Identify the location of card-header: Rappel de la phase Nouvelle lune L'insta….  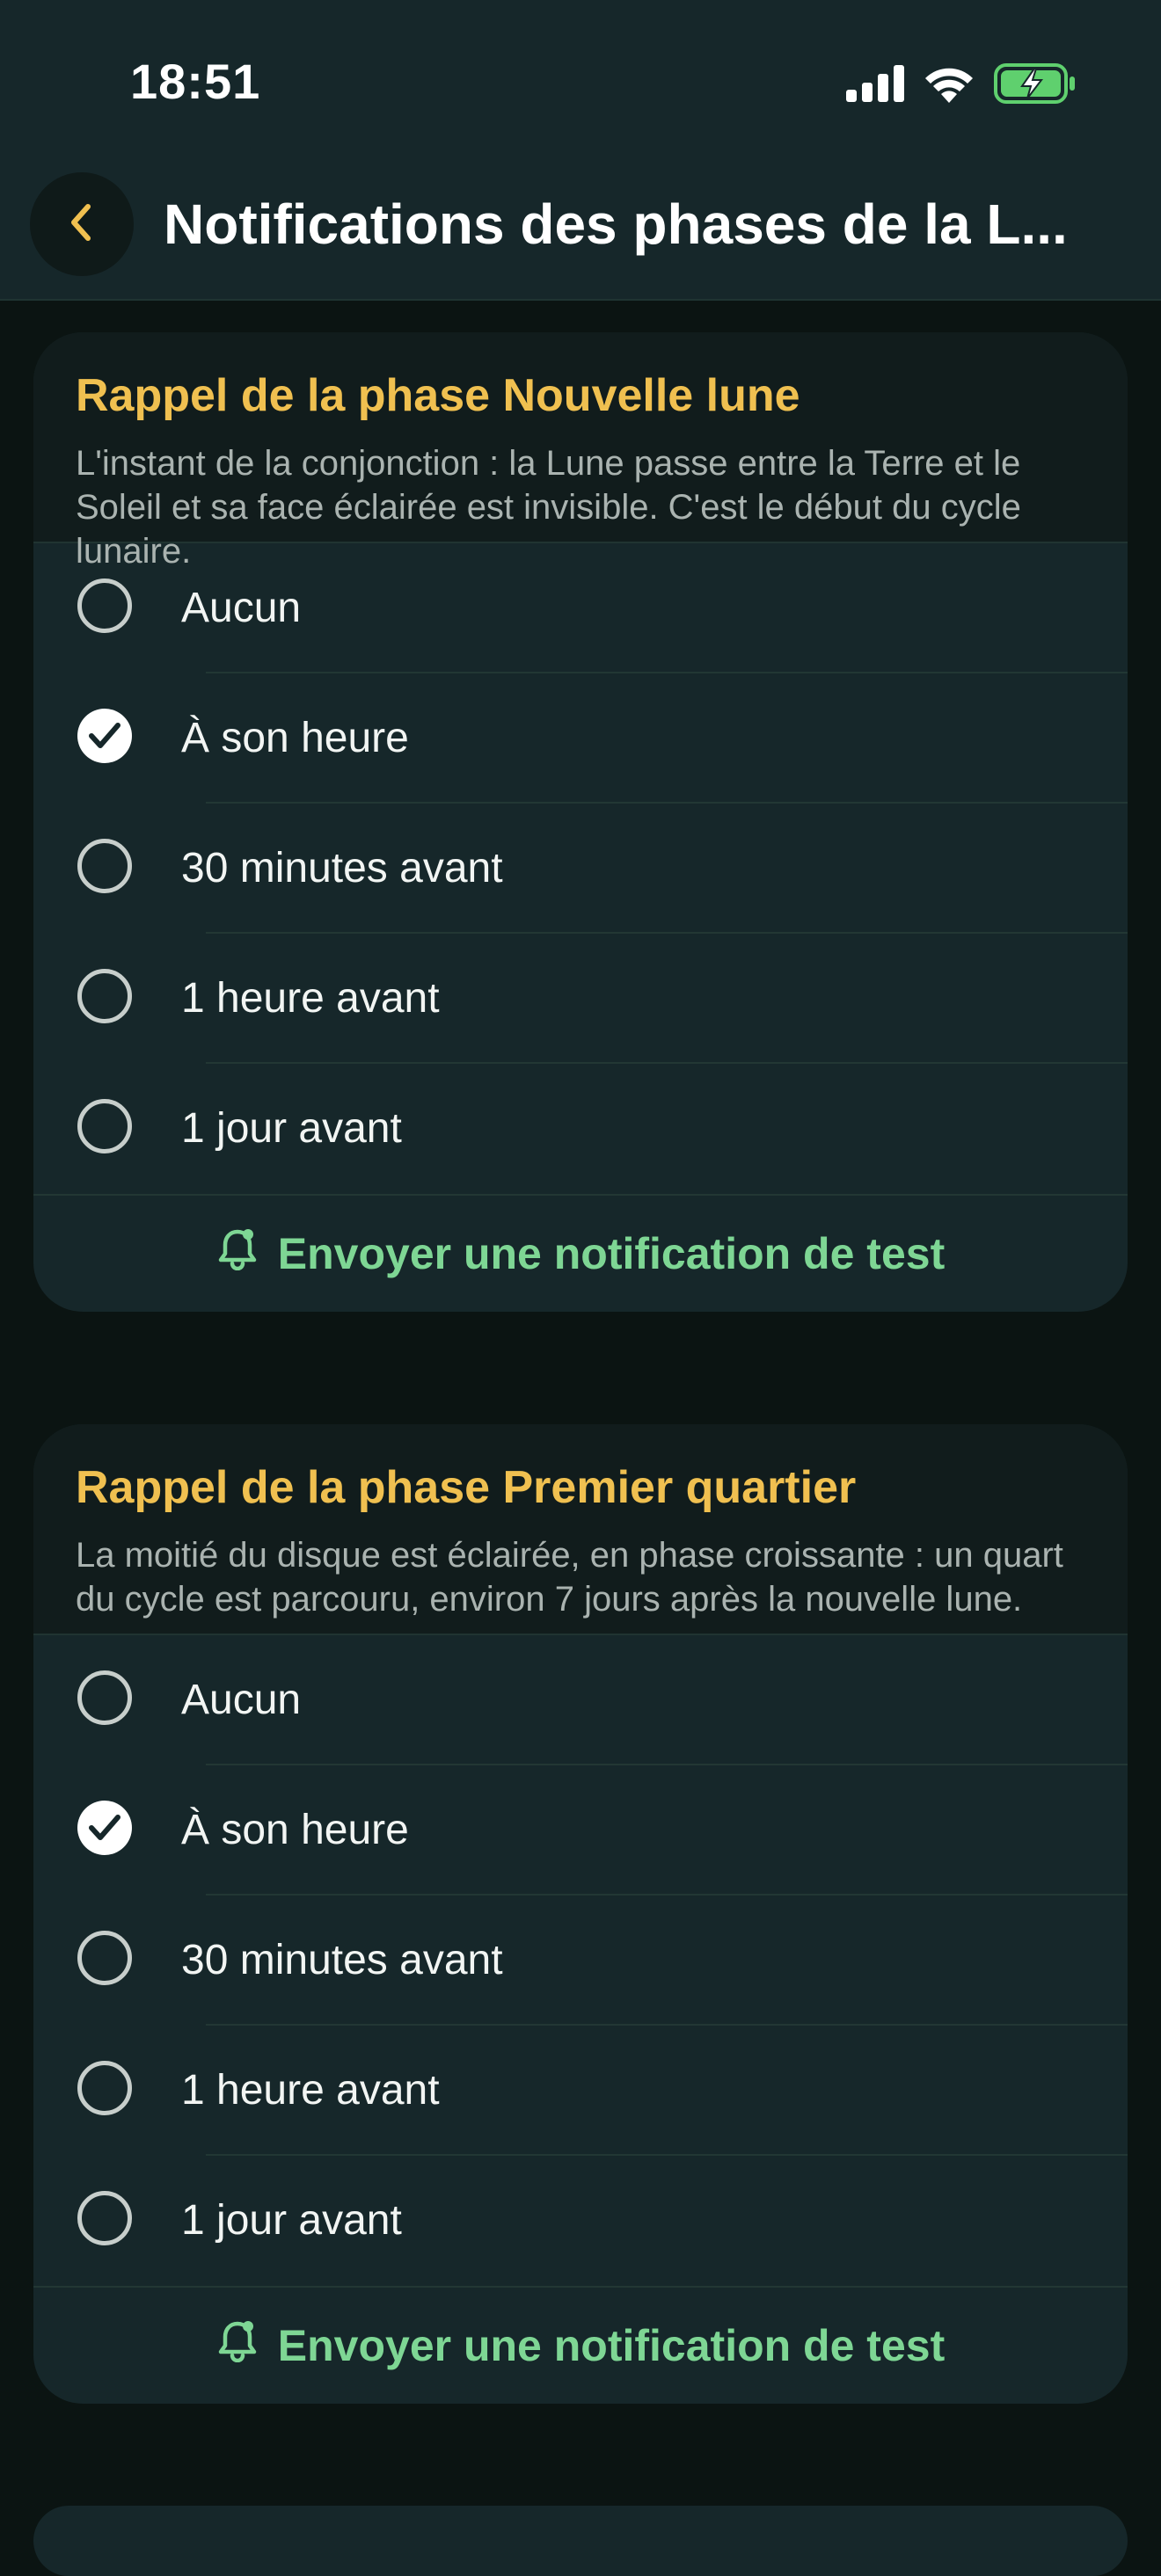
(580, 451).